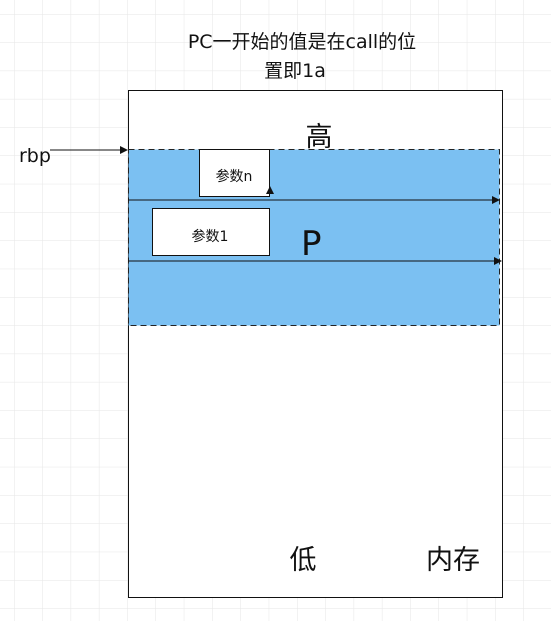 The width and height of the screenshot is (551, 621). I want to click on title-line-1: PC一开始的值是在call的位, so click(302, 42).